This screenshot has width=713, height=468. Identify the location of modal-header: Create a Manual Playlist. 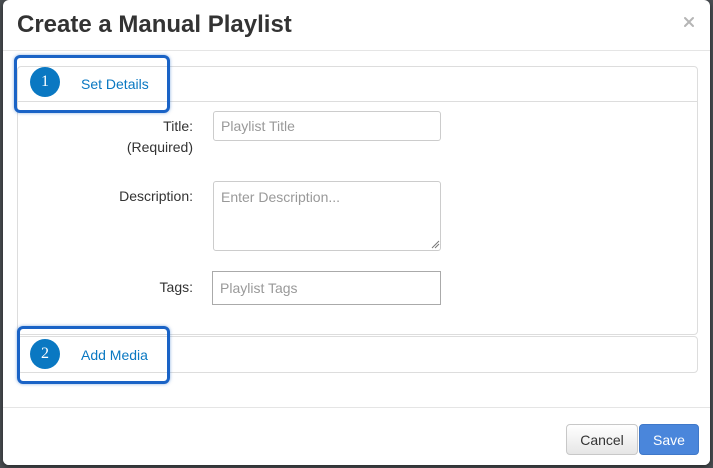
(356, 25).